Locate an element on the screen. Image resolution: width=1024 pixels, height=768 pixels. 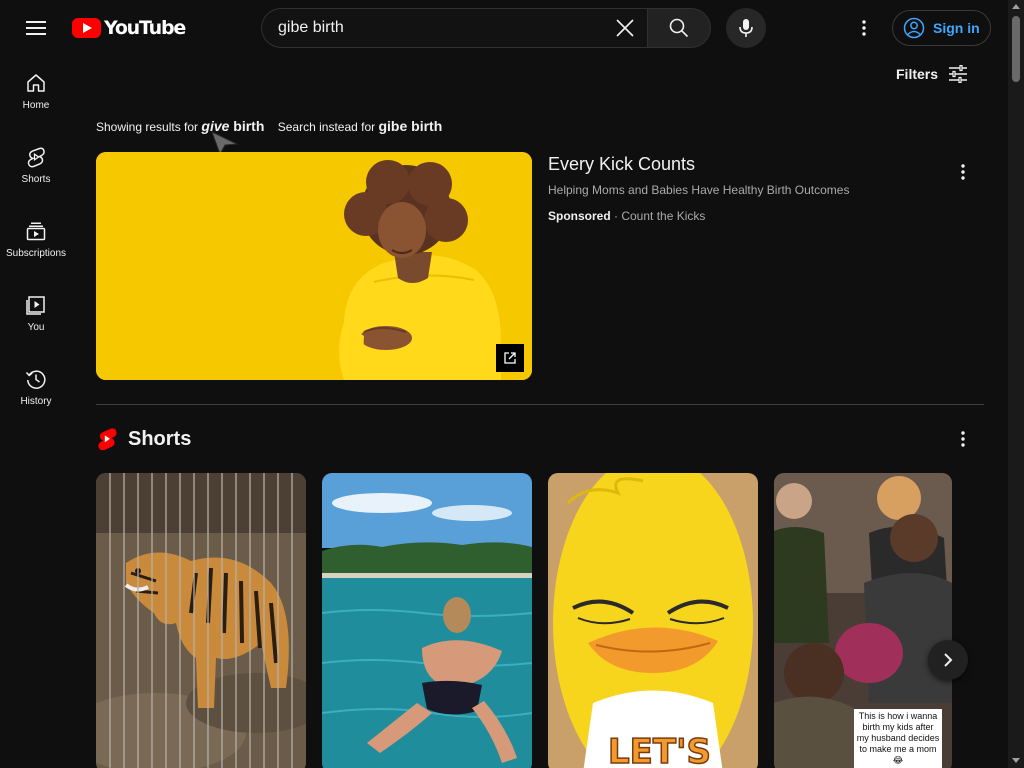
short-card-tiger is located at coordinates (201, 620).